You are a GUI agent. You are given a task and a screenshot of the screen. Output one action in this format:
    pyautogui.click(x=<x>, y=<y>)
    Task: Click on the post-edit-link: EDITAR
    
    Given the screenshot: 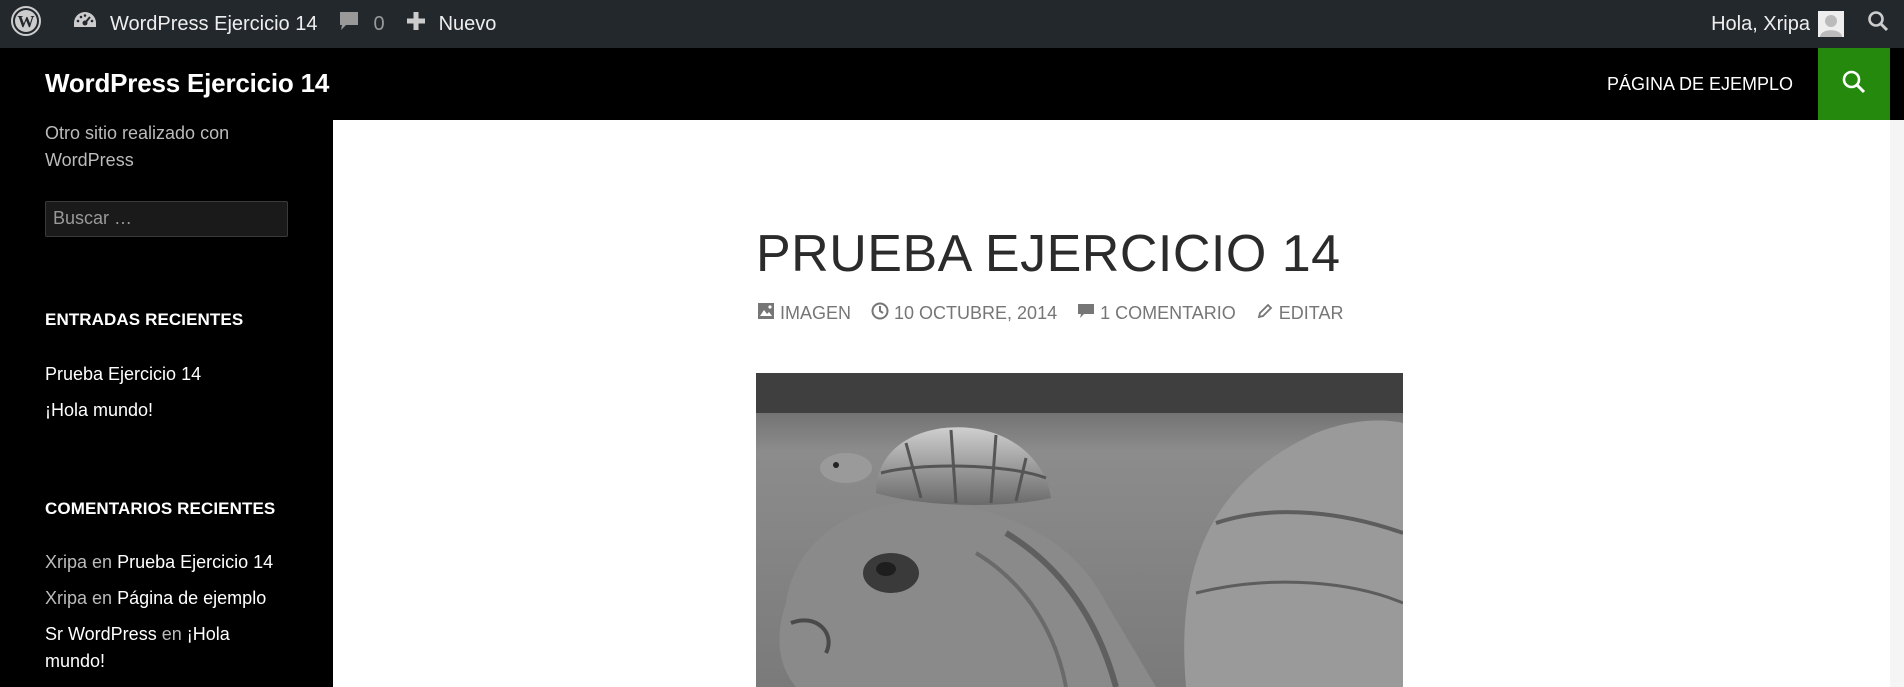 What is the action you would take?
    pyautogui.click(x=1300, y=313)
    